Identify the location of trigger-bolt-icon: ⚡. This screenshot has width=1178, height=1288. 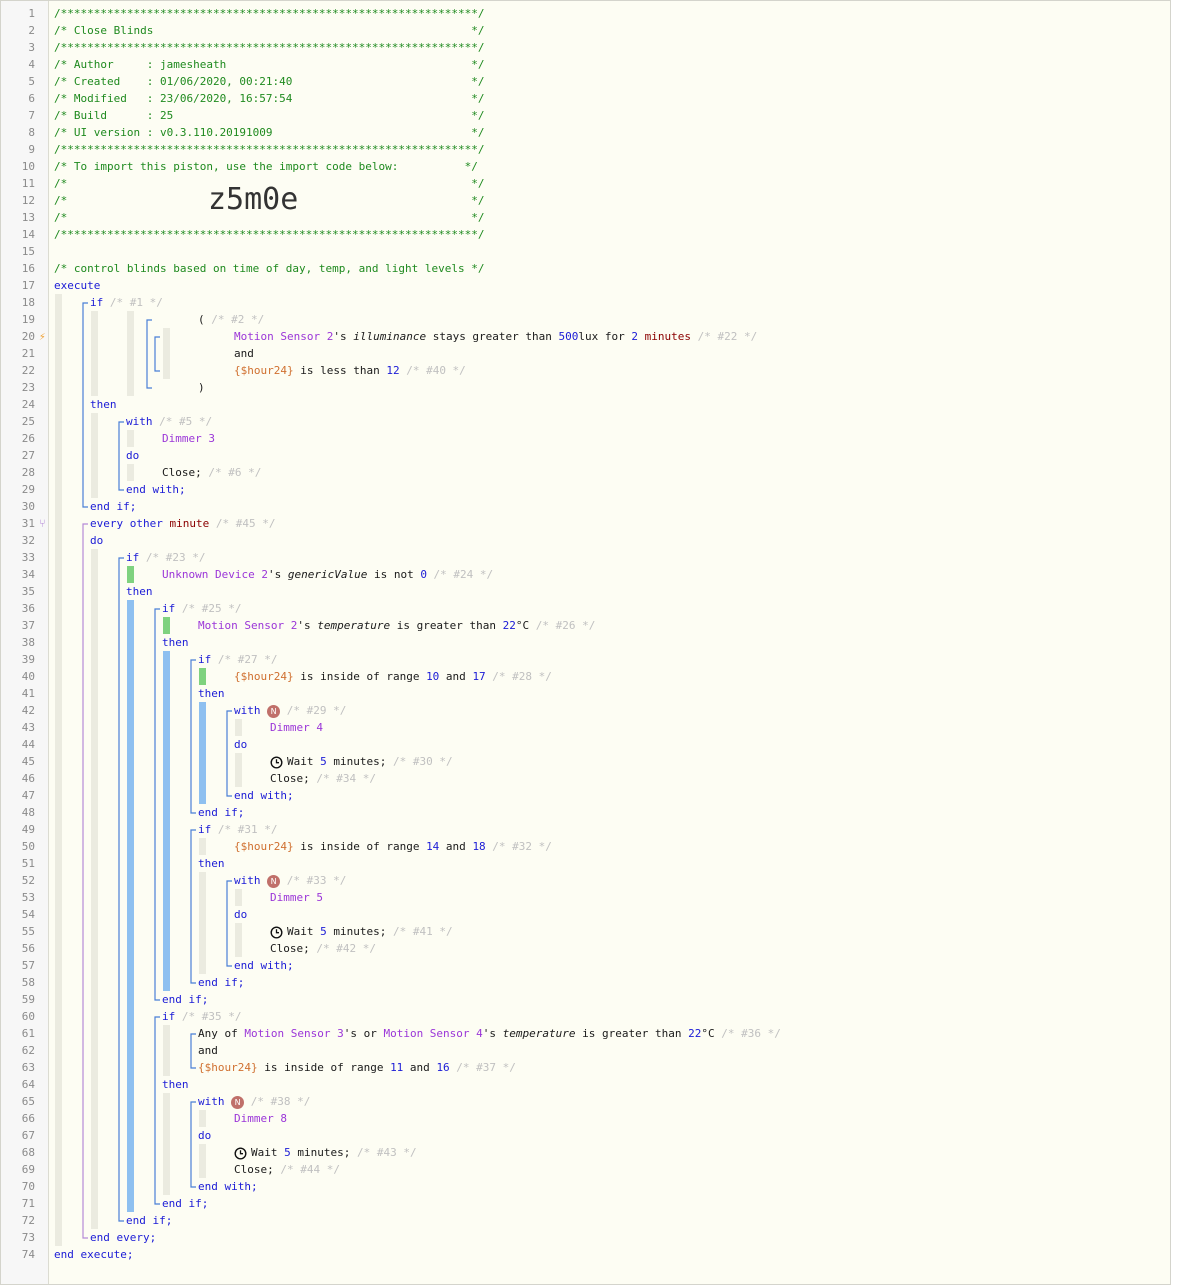
(42, 336).